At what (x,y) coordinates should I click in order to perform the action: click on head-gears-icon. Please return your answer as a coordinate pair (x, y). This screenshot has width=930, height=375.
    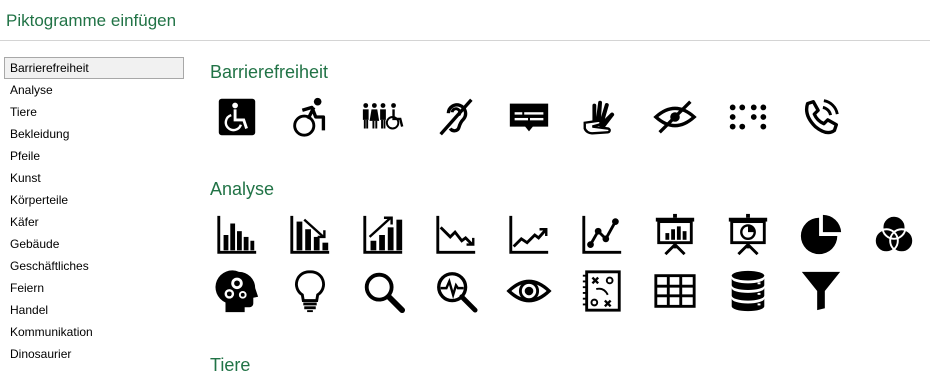
    Looking at the image, I should click on (237, 291).